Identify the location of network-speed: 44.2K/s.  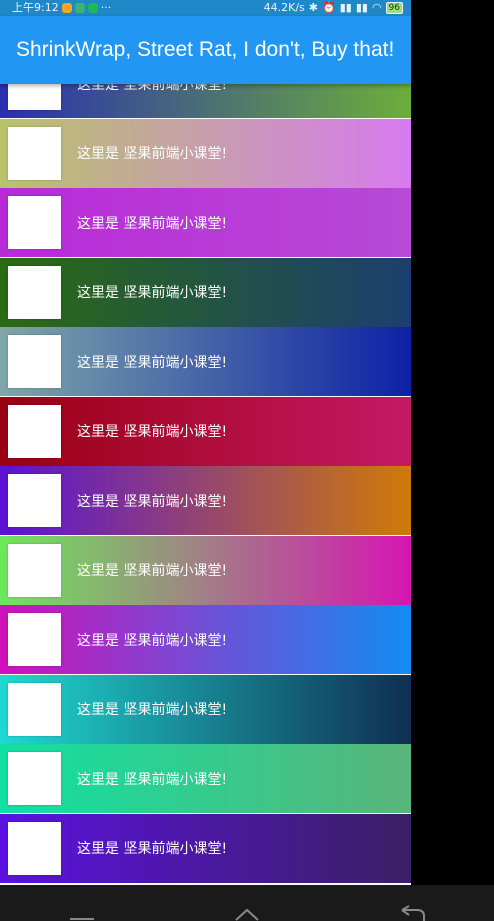
(284, 7).